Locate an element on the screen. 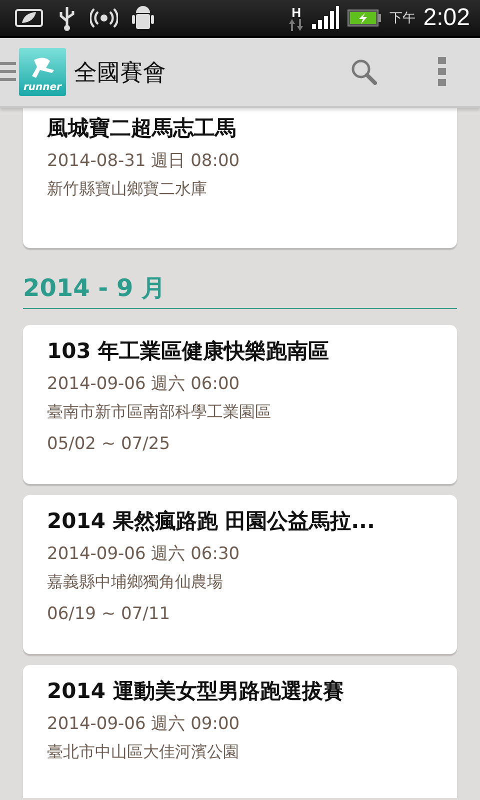  battery-icon is located at coordinates (364, 18).